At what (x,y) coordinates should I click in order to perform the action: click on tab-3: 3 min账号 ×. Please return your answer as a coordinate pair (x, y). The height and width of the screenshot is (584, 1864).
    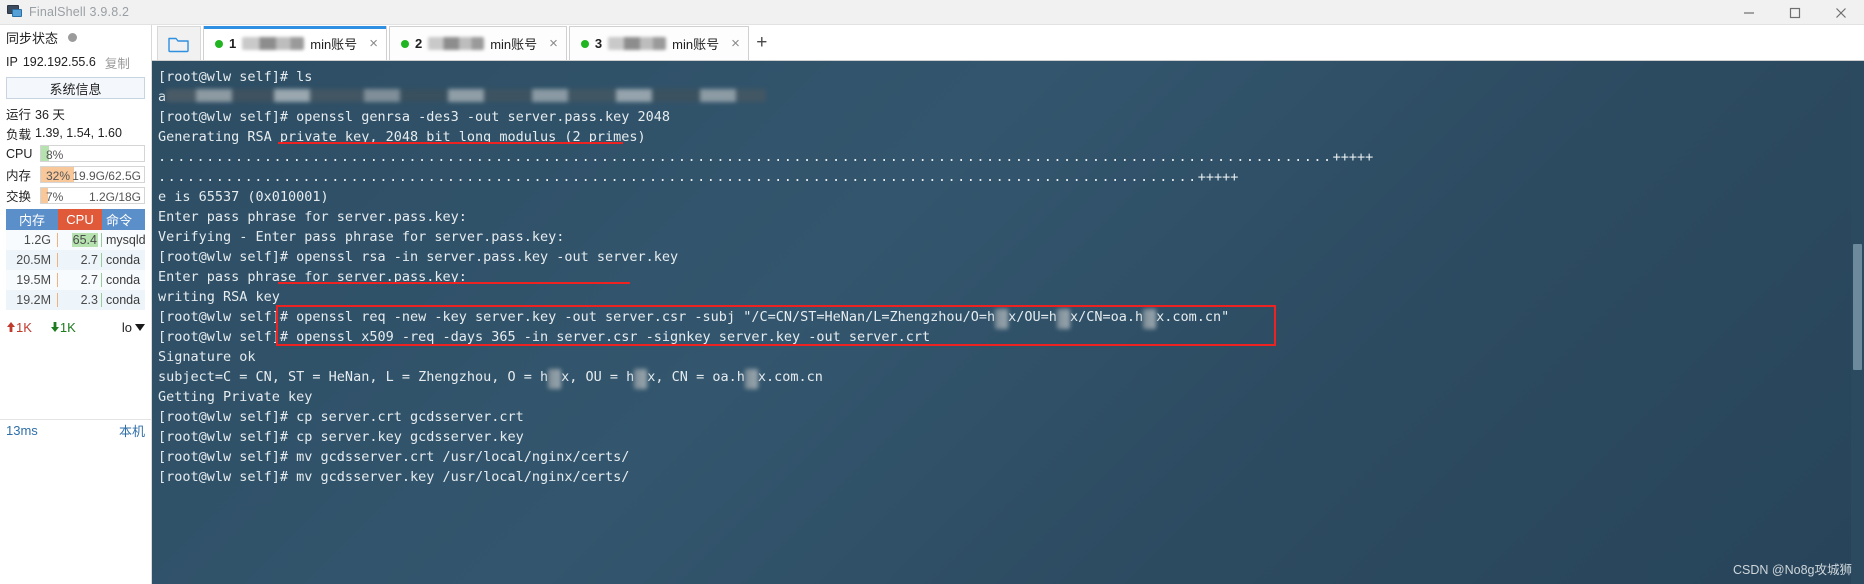
    Looking at the image, I should click on (658, 43).